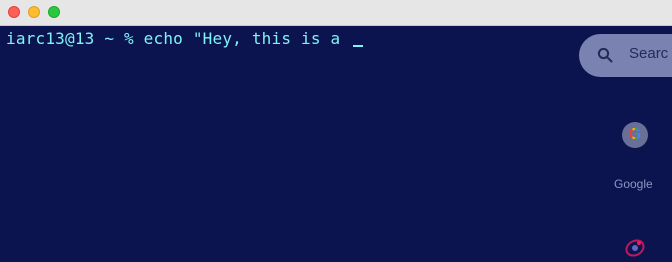 This screenshot has width=672, height=262. What do you see at coordinates (635, 247) in the screenshot?
I see `app-icon` at bounding box center [635, 247].